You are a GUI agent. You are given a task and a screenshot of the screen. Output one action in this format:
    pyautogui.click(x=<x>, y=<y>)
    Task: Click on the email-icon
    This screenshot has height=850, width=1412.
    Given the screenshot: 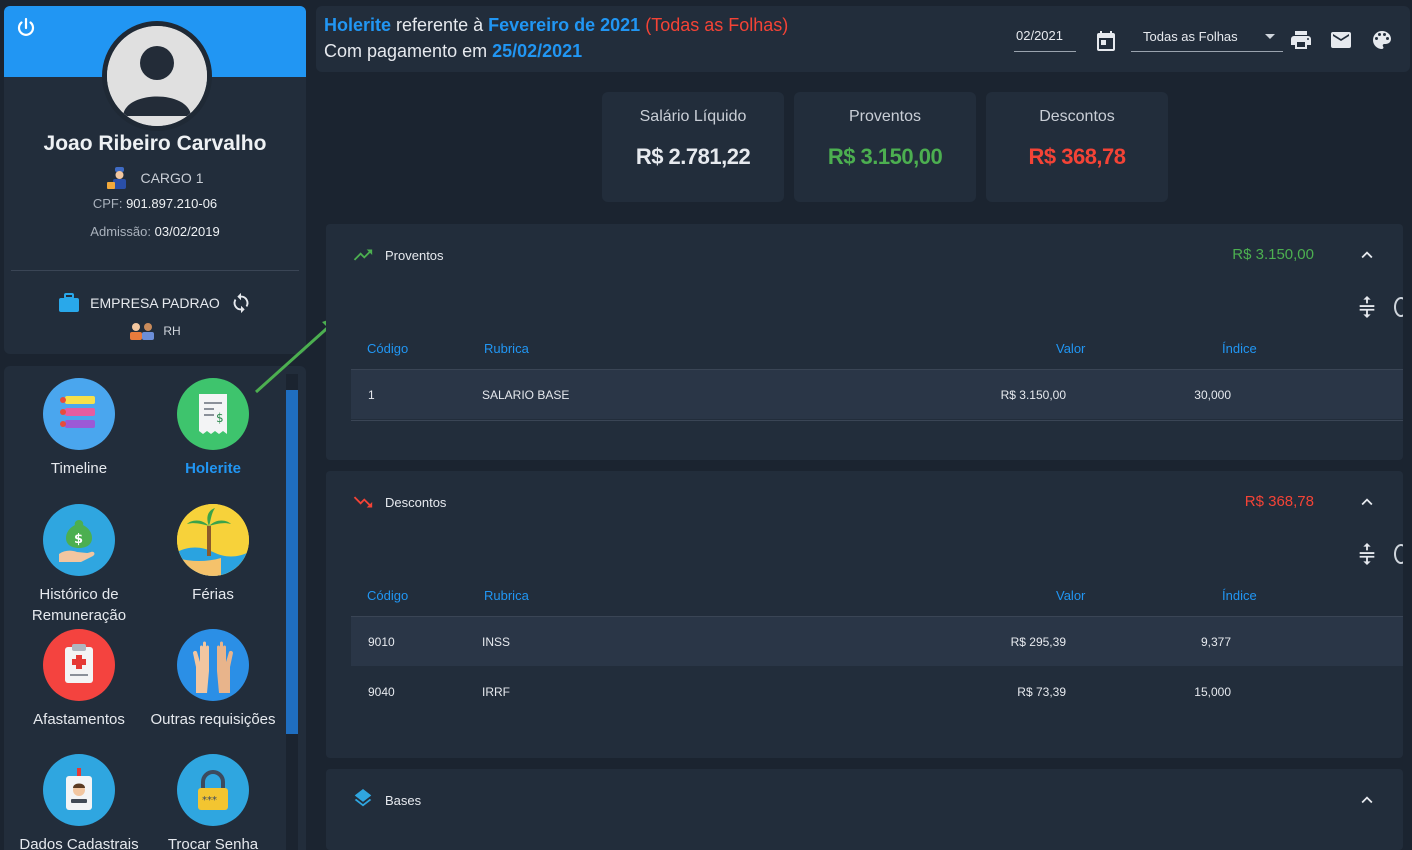 What is the action you would take?
    pyautogui.click(x=1341, y=40)
    